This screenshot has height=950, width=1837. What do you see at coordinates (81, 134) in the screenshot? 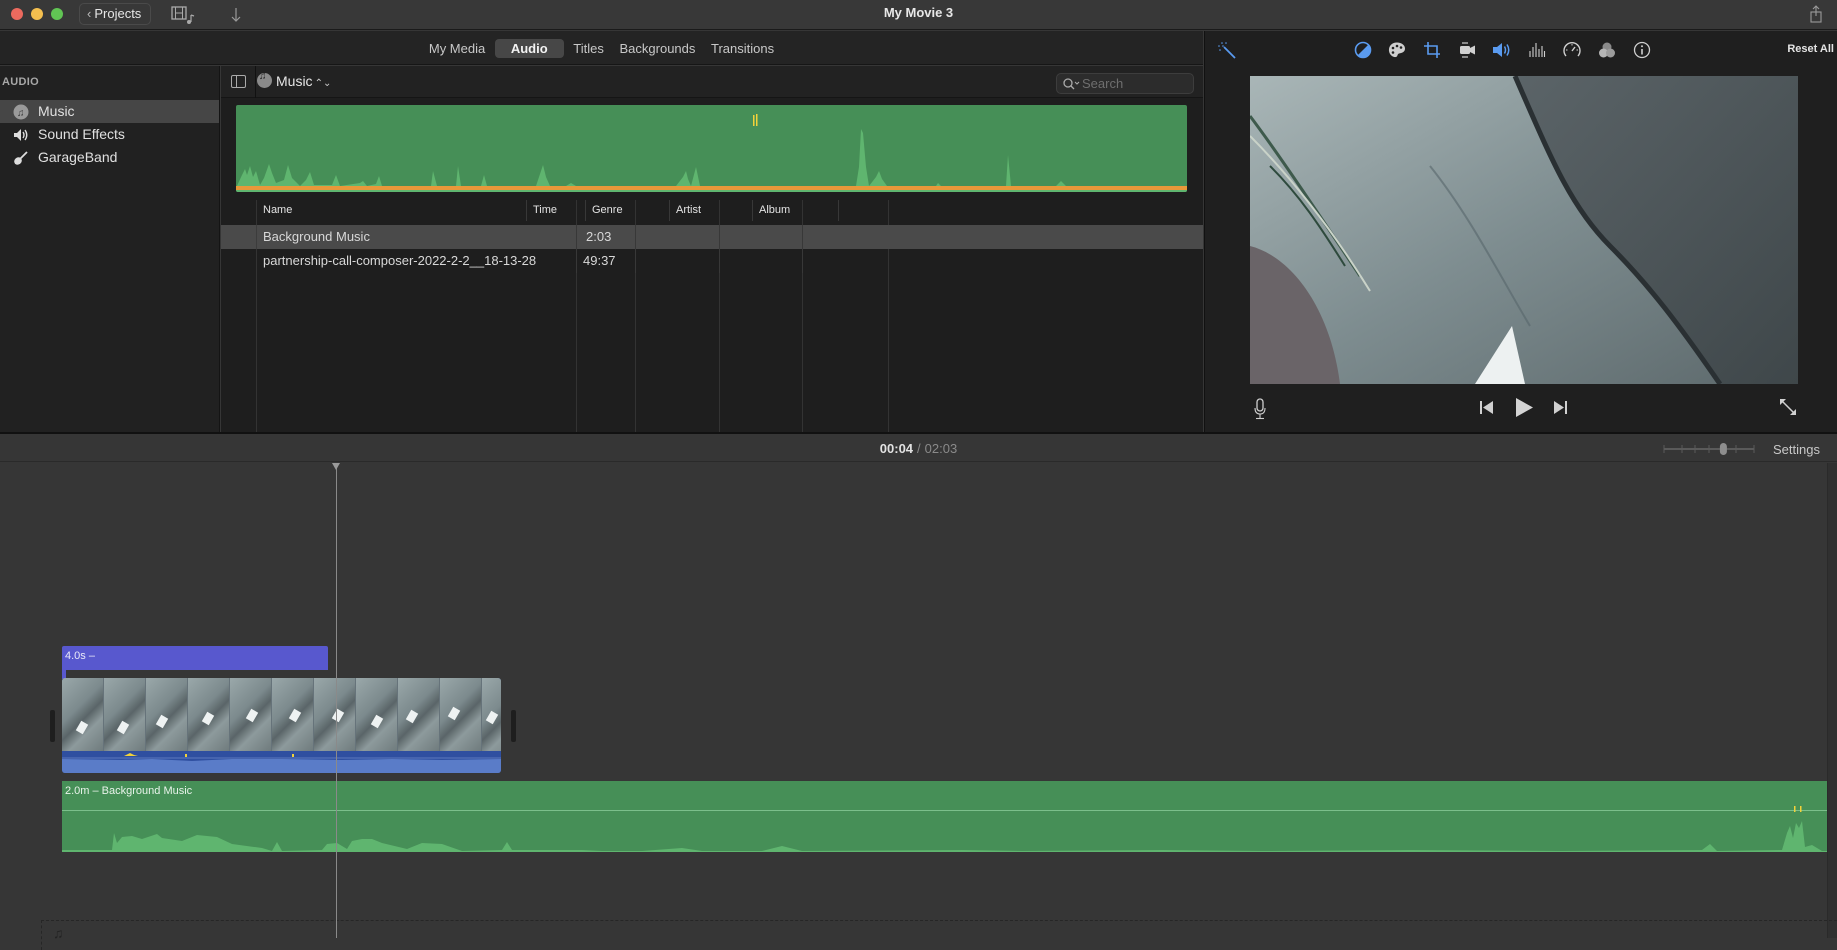
I see `sidebar-item-label: Sound Effects` at bounding box center [81, 134].